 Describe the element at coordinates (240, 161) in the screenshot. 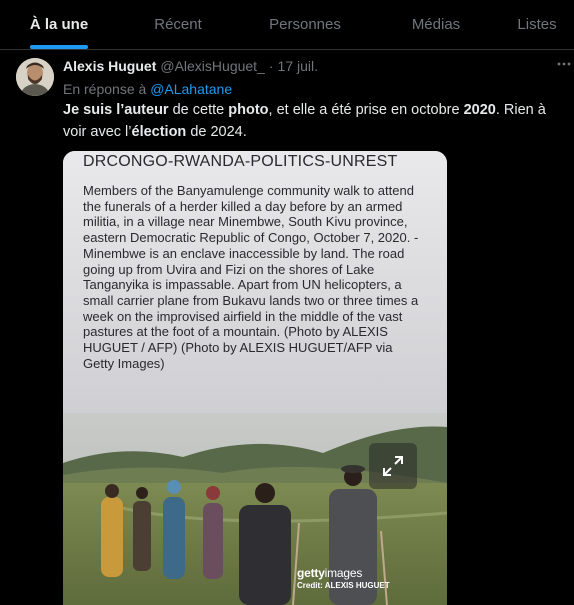

I see `image-headline: DRCONGO-RWANDA-POLITICS-UNREST` at that location.